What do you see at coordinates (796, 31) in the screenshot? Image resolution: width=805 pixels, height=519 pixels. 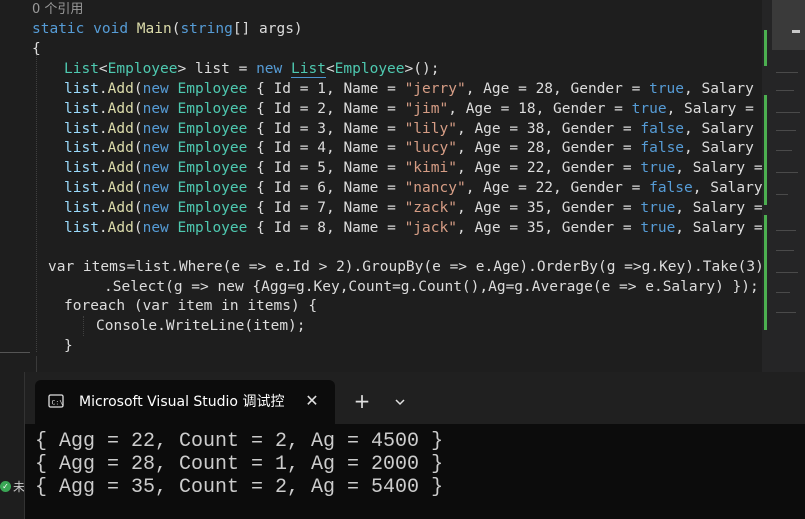 I see `minimap-marker` at bounding box center [796, 31].